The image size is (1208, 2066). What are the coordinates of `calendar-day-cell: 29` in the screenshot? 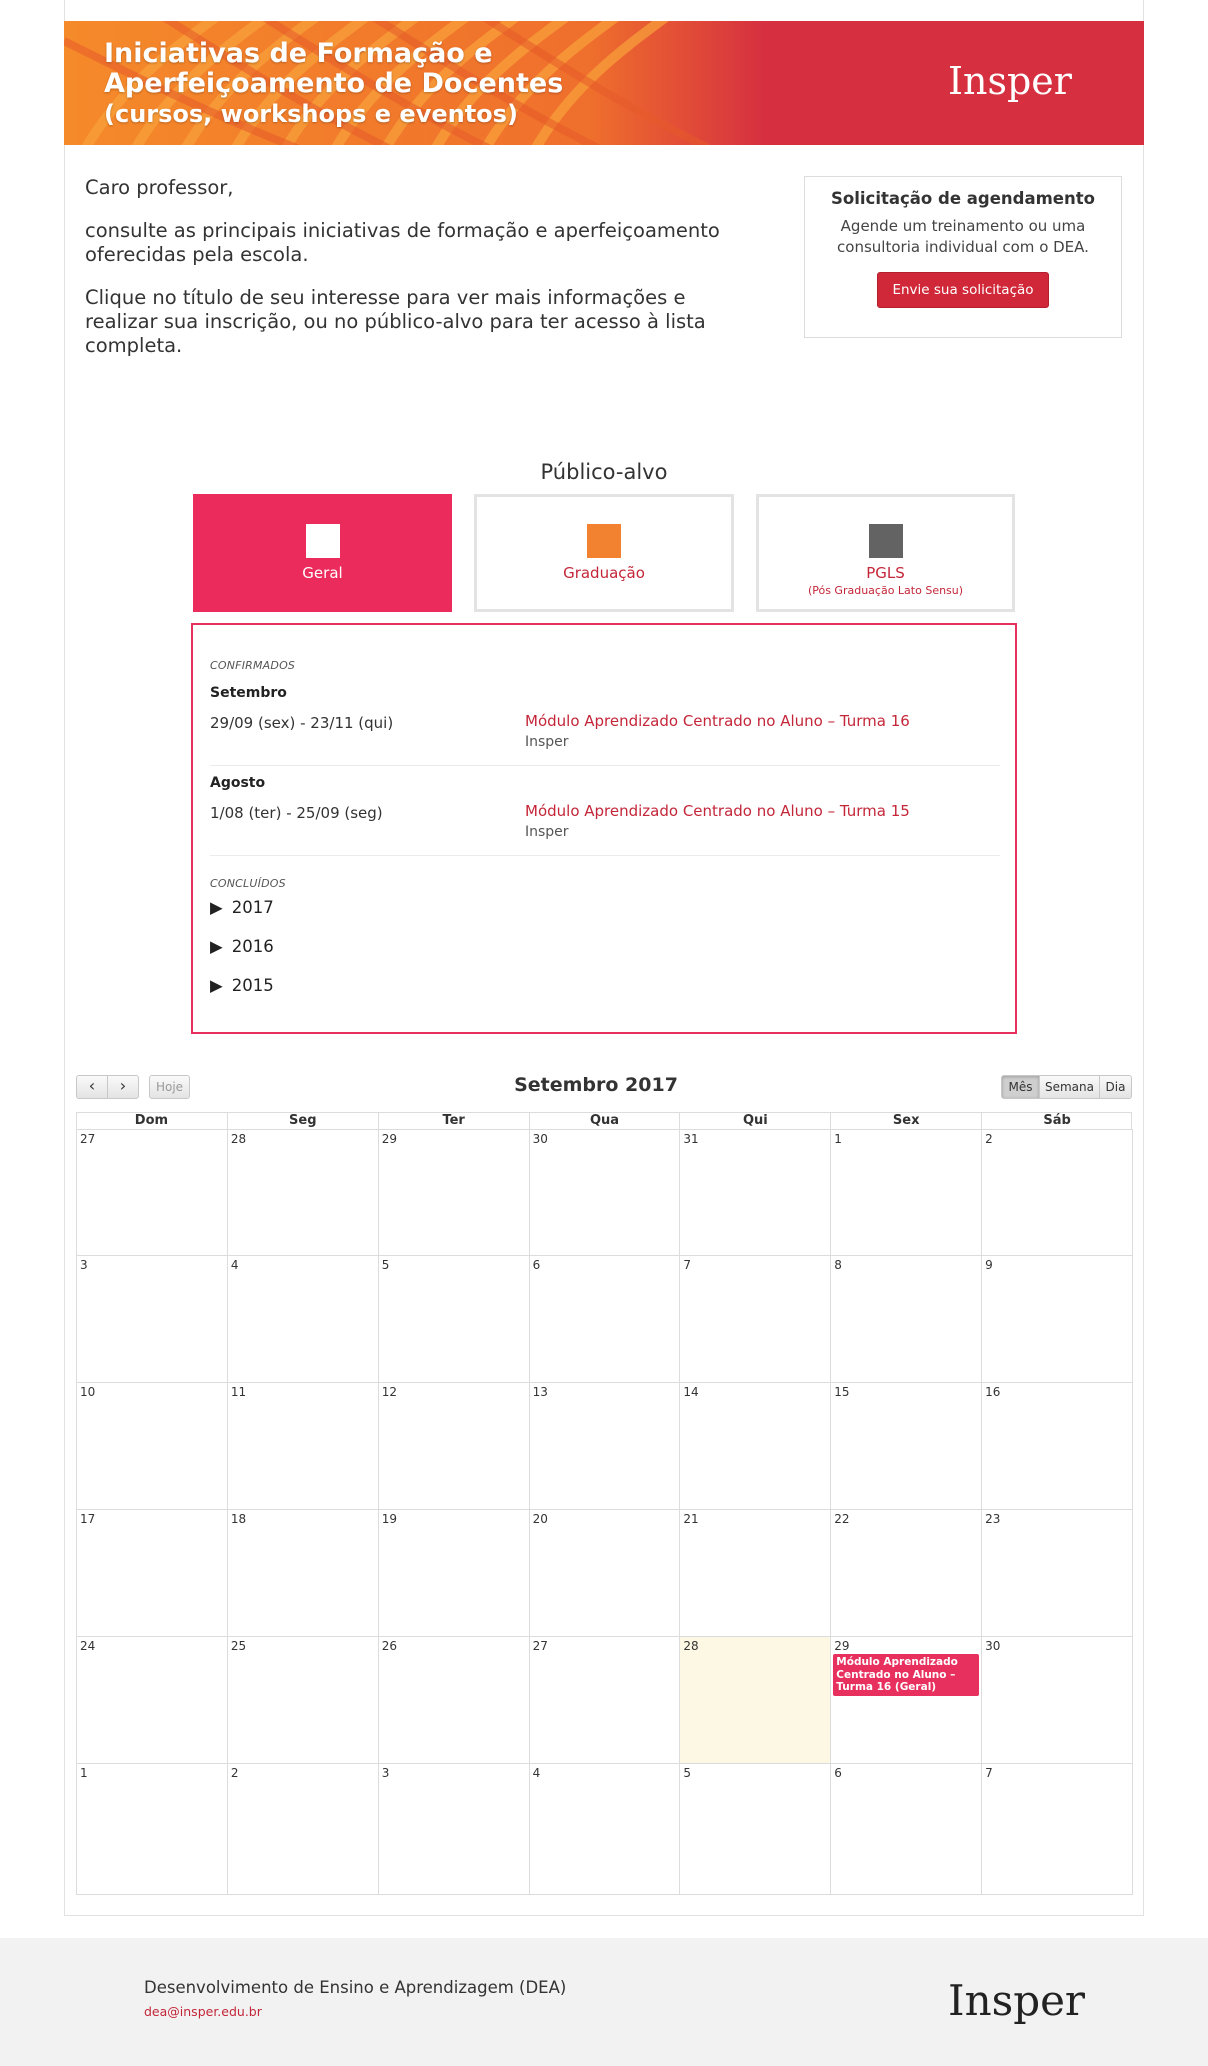 It's located at (453, 1192).